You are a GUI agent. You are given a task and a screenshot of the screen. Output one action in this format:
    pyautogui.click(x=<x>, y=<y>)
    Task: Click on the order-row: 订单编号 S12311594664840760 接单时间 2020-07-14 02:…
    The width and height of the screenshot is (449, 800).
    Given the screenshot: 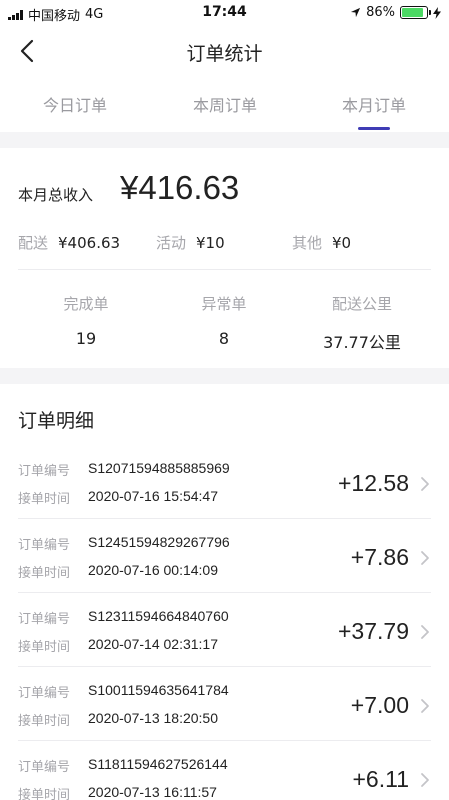 What is the action you would take?
    pyautogui.click(x=224, y=645)
    